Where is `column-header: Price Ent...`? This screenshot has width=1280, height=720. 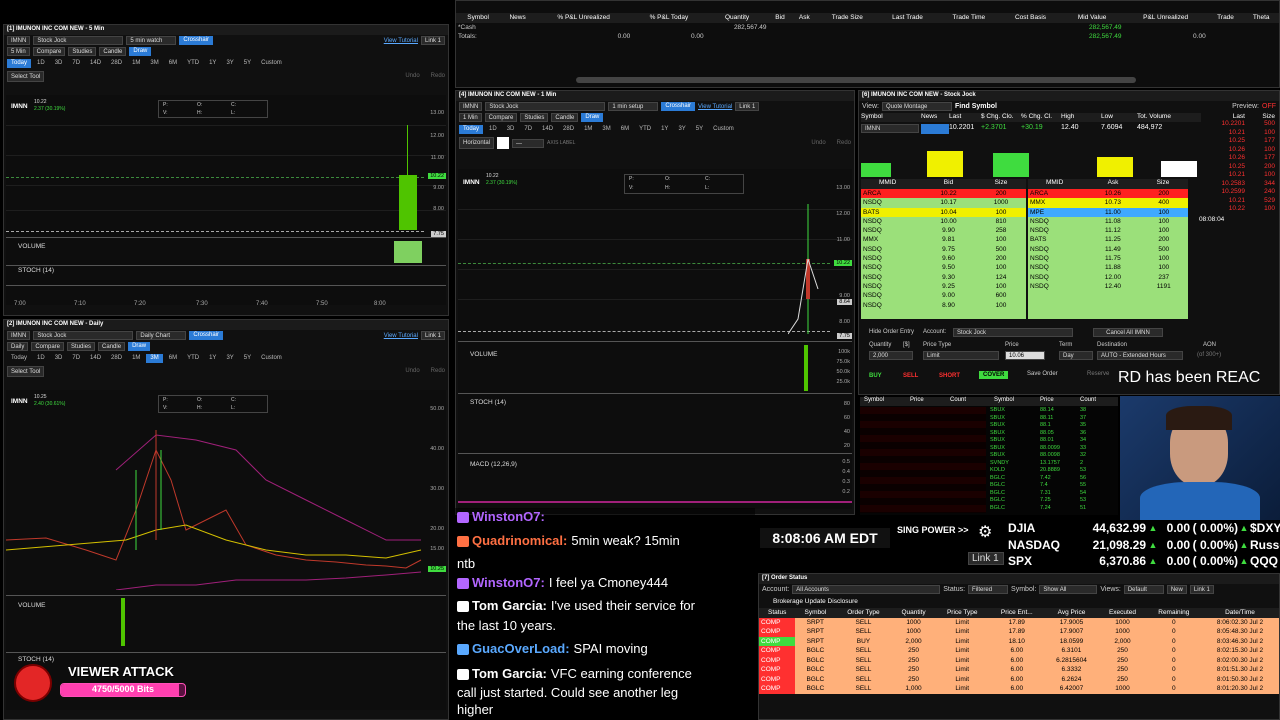
column-header: Price Ent... is located at coordinates (1017, 613).